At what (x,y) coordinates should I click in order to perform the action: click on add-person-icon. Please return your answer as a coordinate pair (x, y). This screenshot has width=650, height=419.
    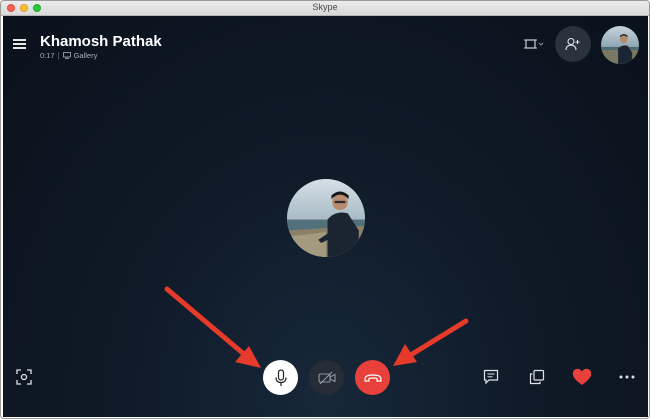
    Looking at the image, I should click on (572, 44).